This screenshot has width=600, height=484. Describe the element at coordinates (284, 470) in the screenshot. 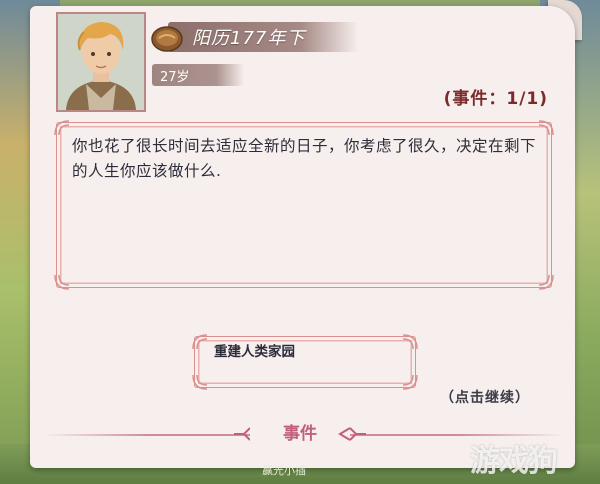

I see `background-label: 赢光小插` at that location.